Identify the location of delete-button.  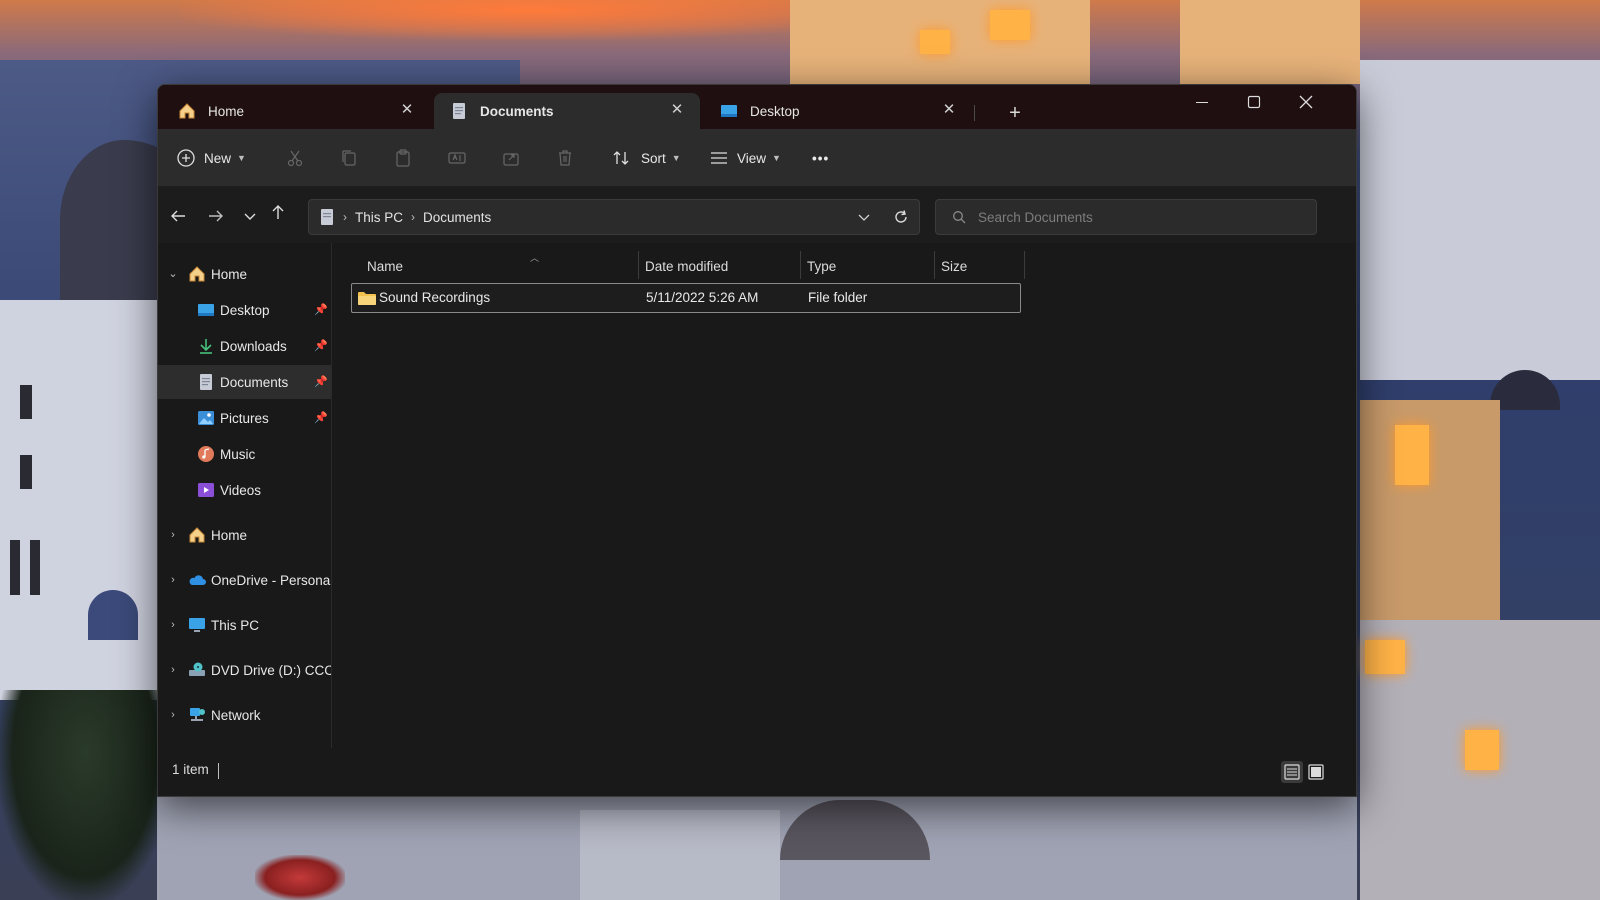
(565, 158).